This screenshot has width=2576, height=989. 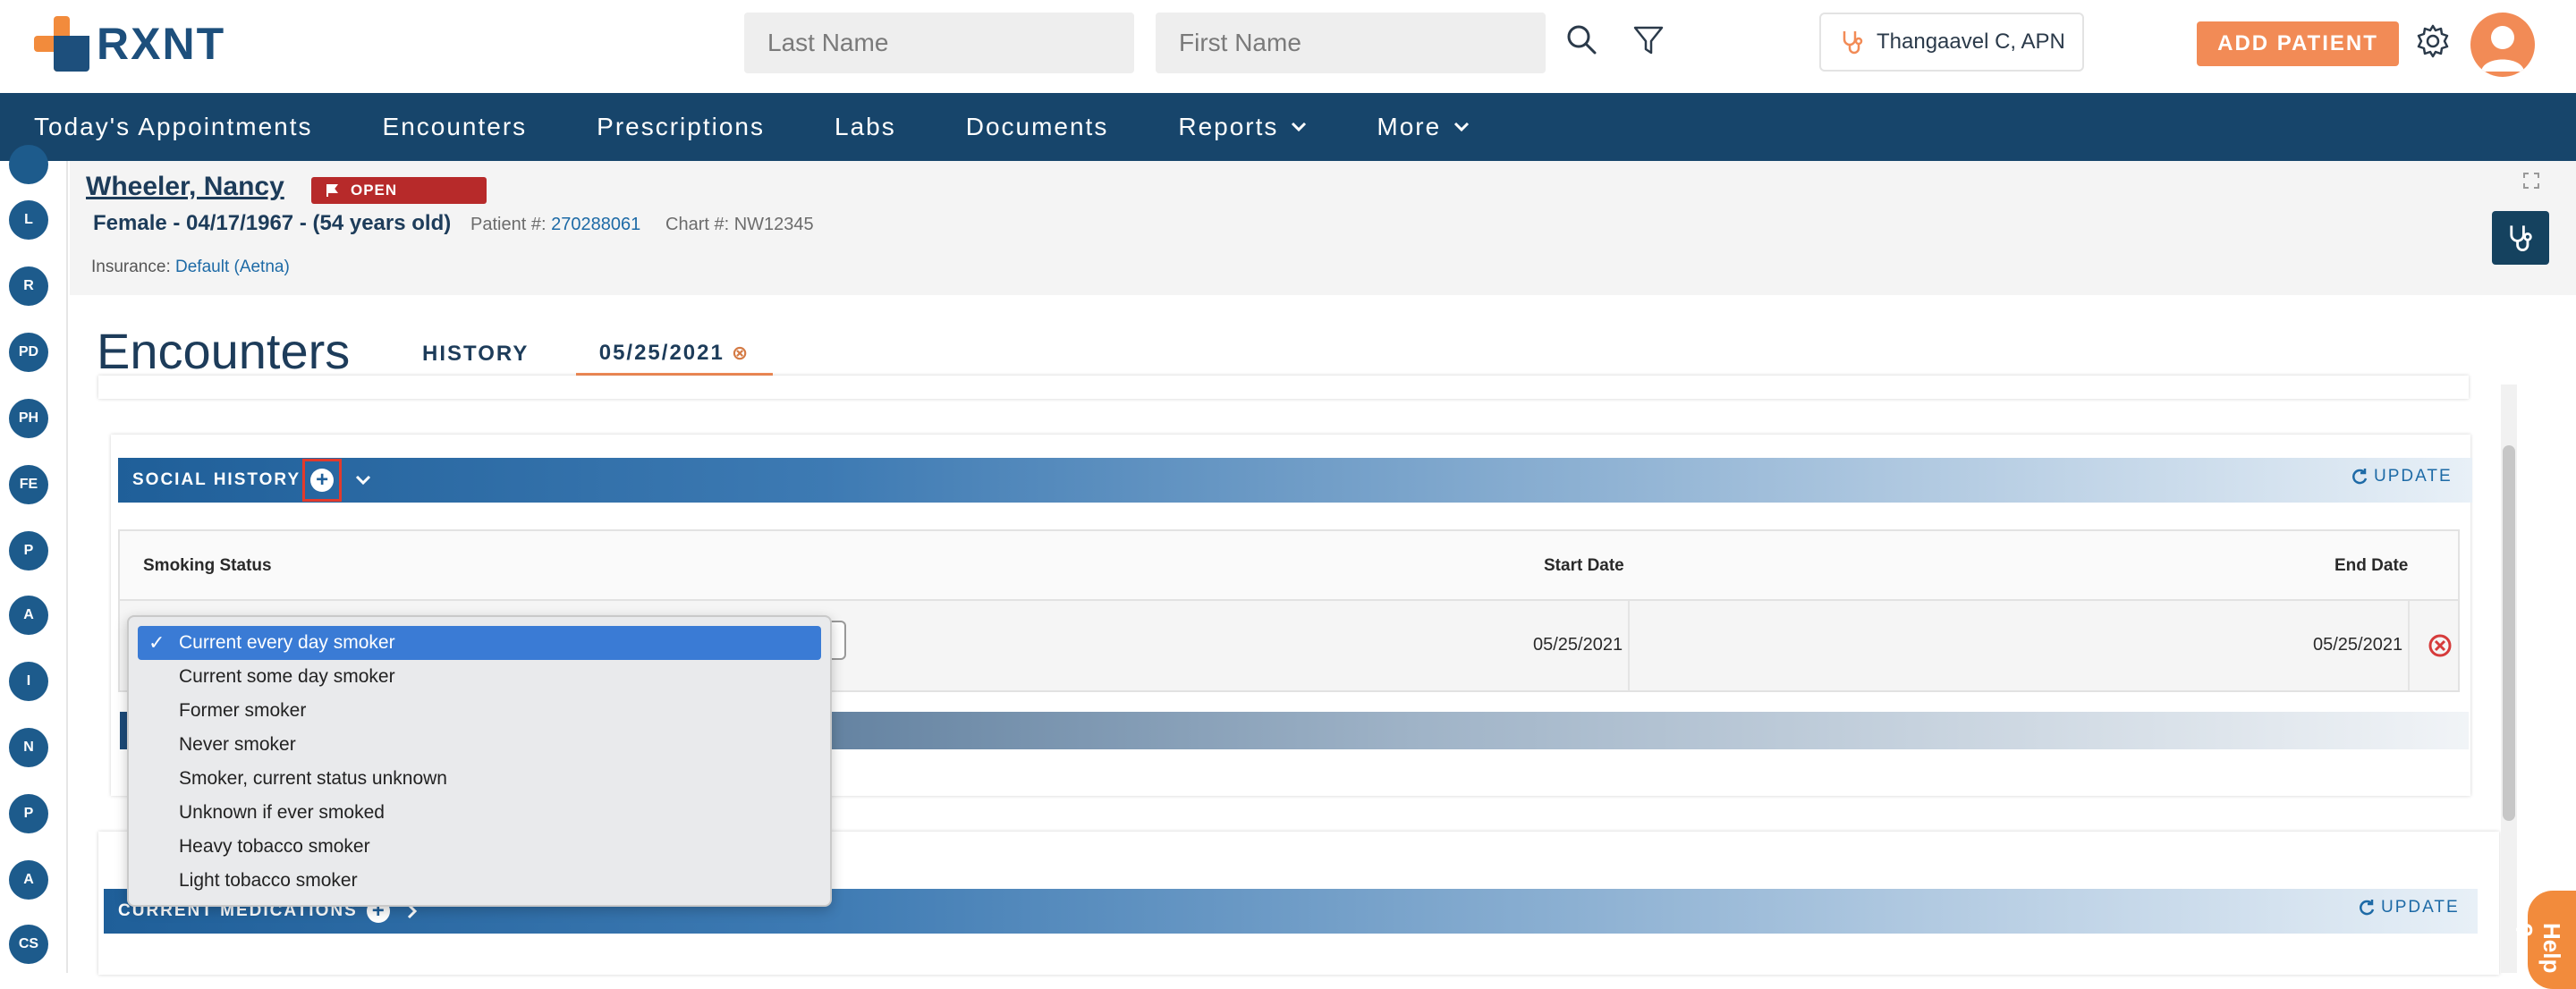 What do you see at coordinates (939, 43) in the screenshot?
I see `last-name-input` at bounding box center [939, 43].